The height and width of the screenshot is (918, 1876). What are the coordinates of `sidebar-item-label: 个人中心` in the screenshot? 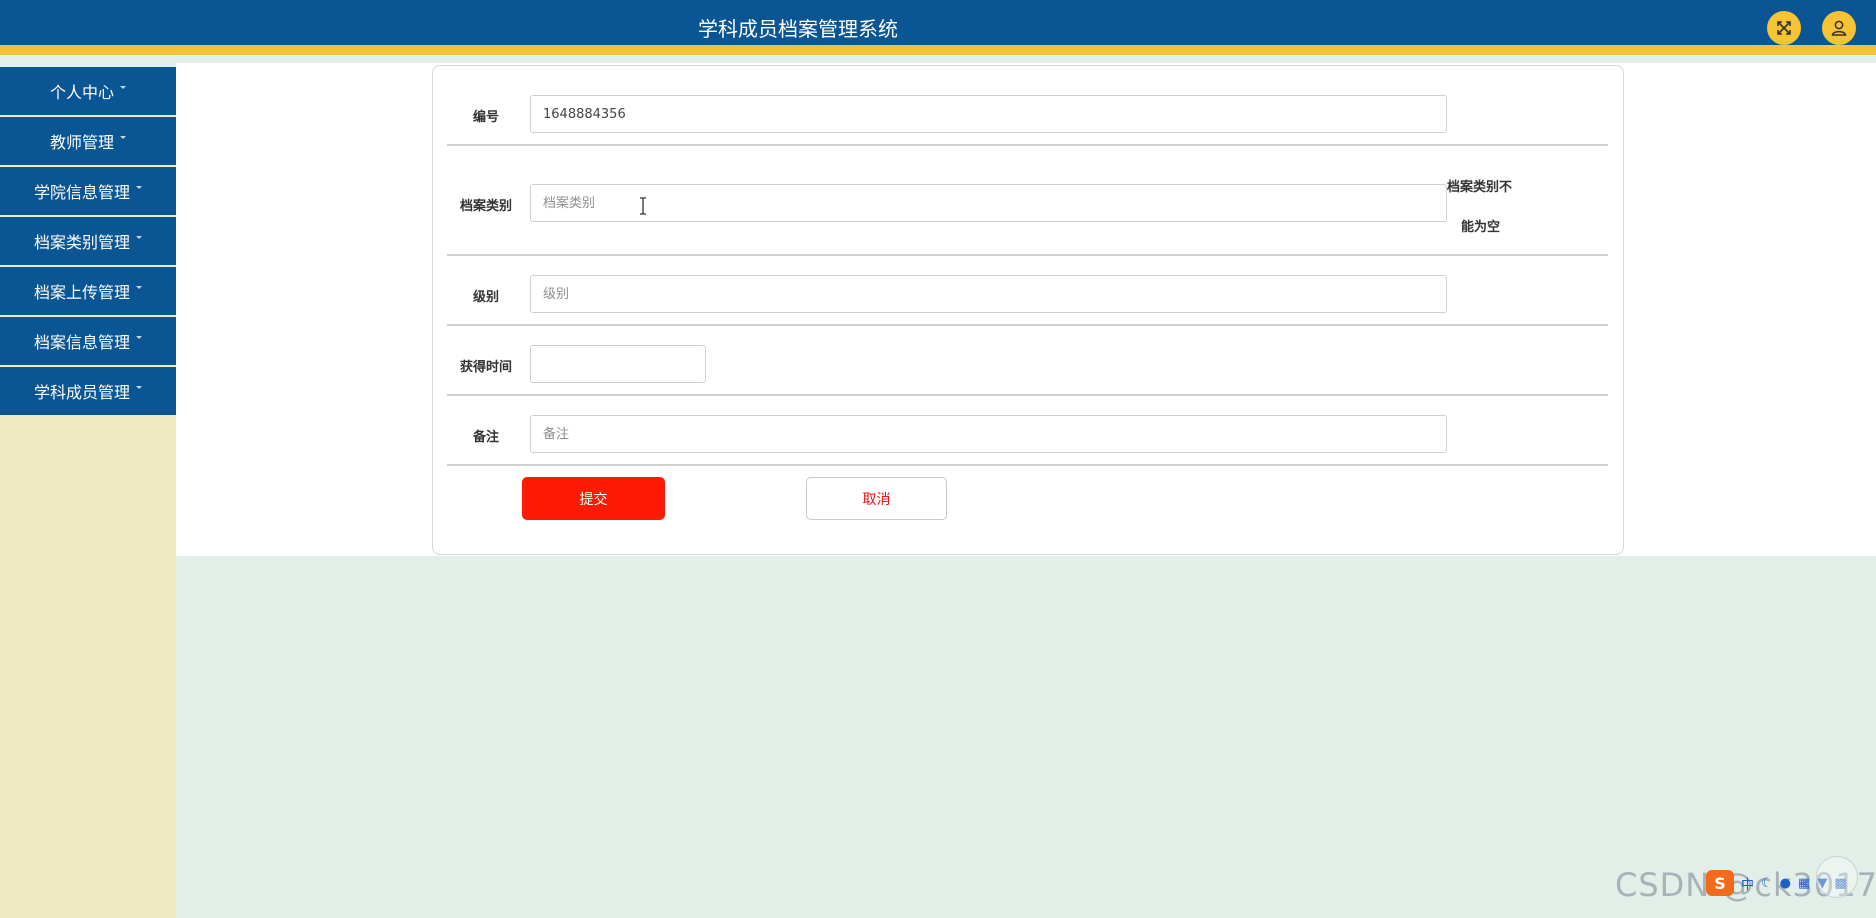 It's located at (81, 92).